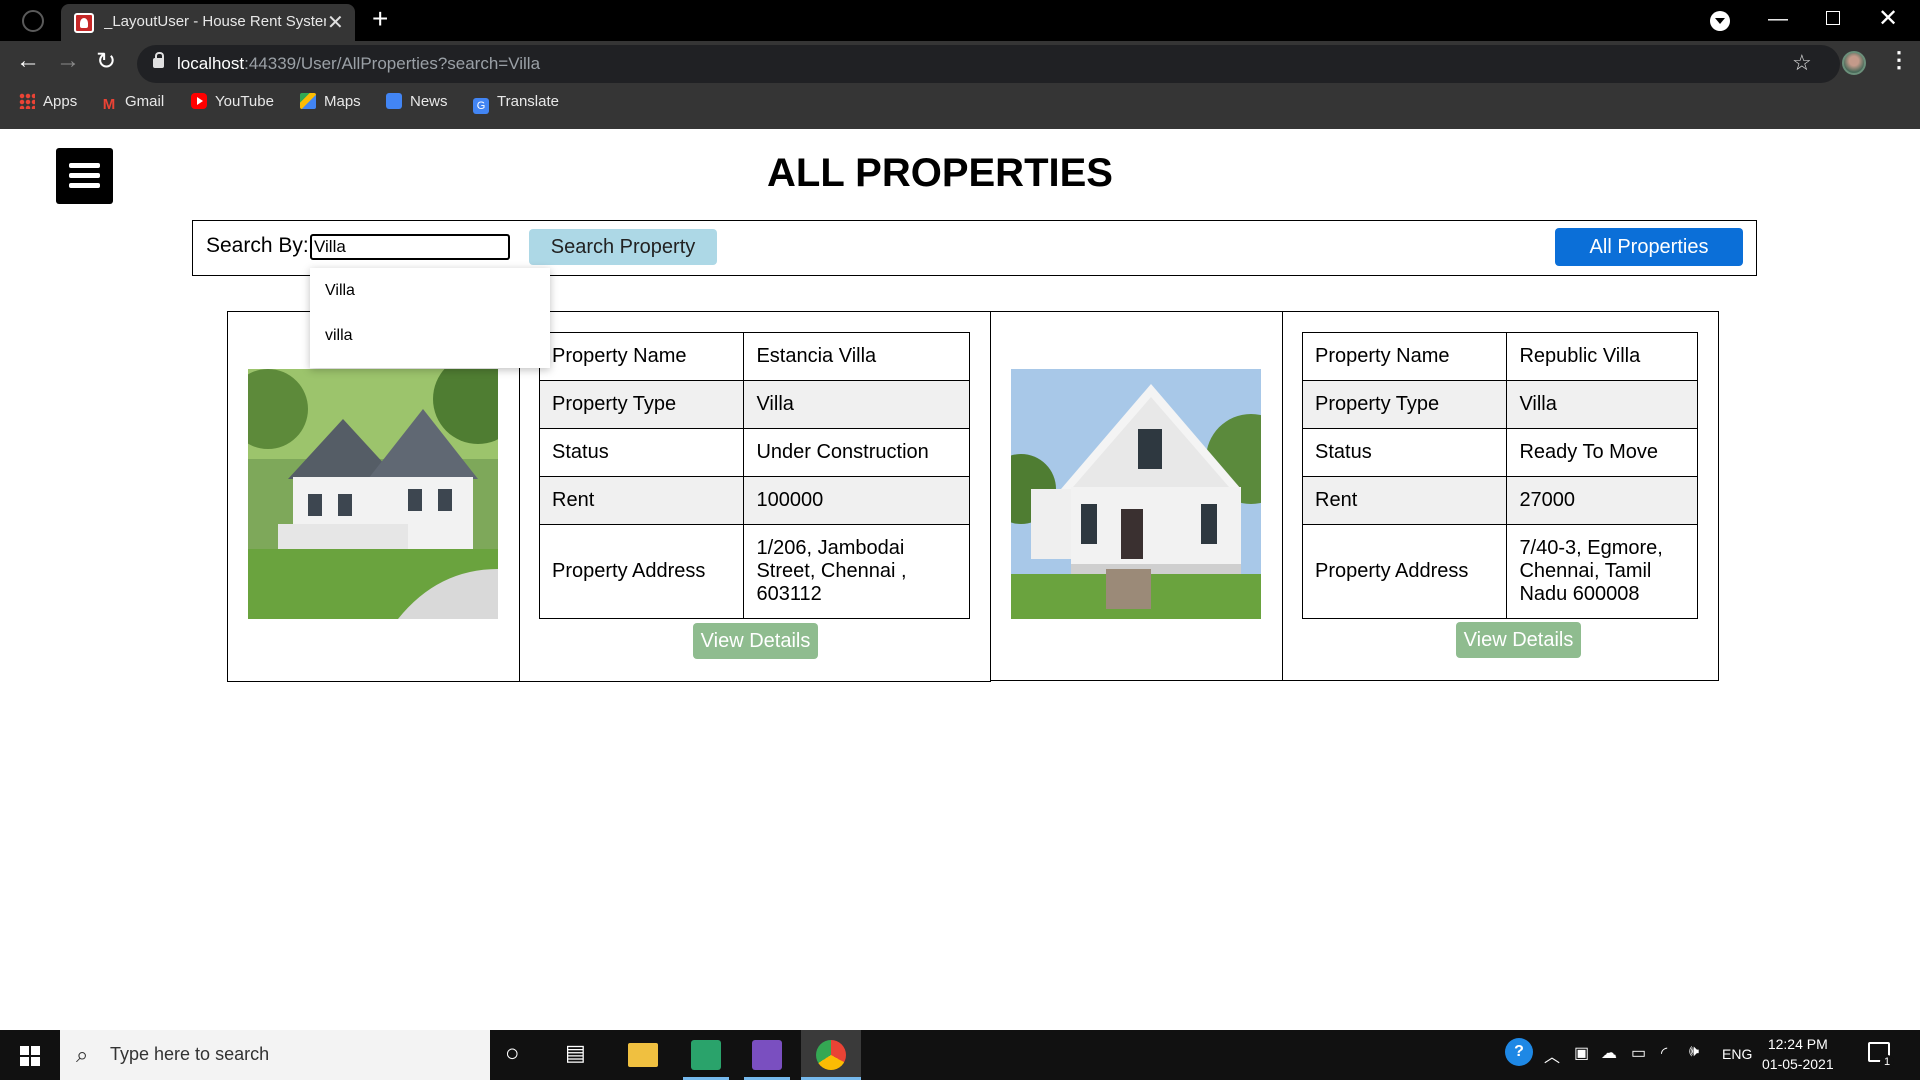 The image size is (1920, 1080). I want to click on house-favicon-icon, so click(84, 23).